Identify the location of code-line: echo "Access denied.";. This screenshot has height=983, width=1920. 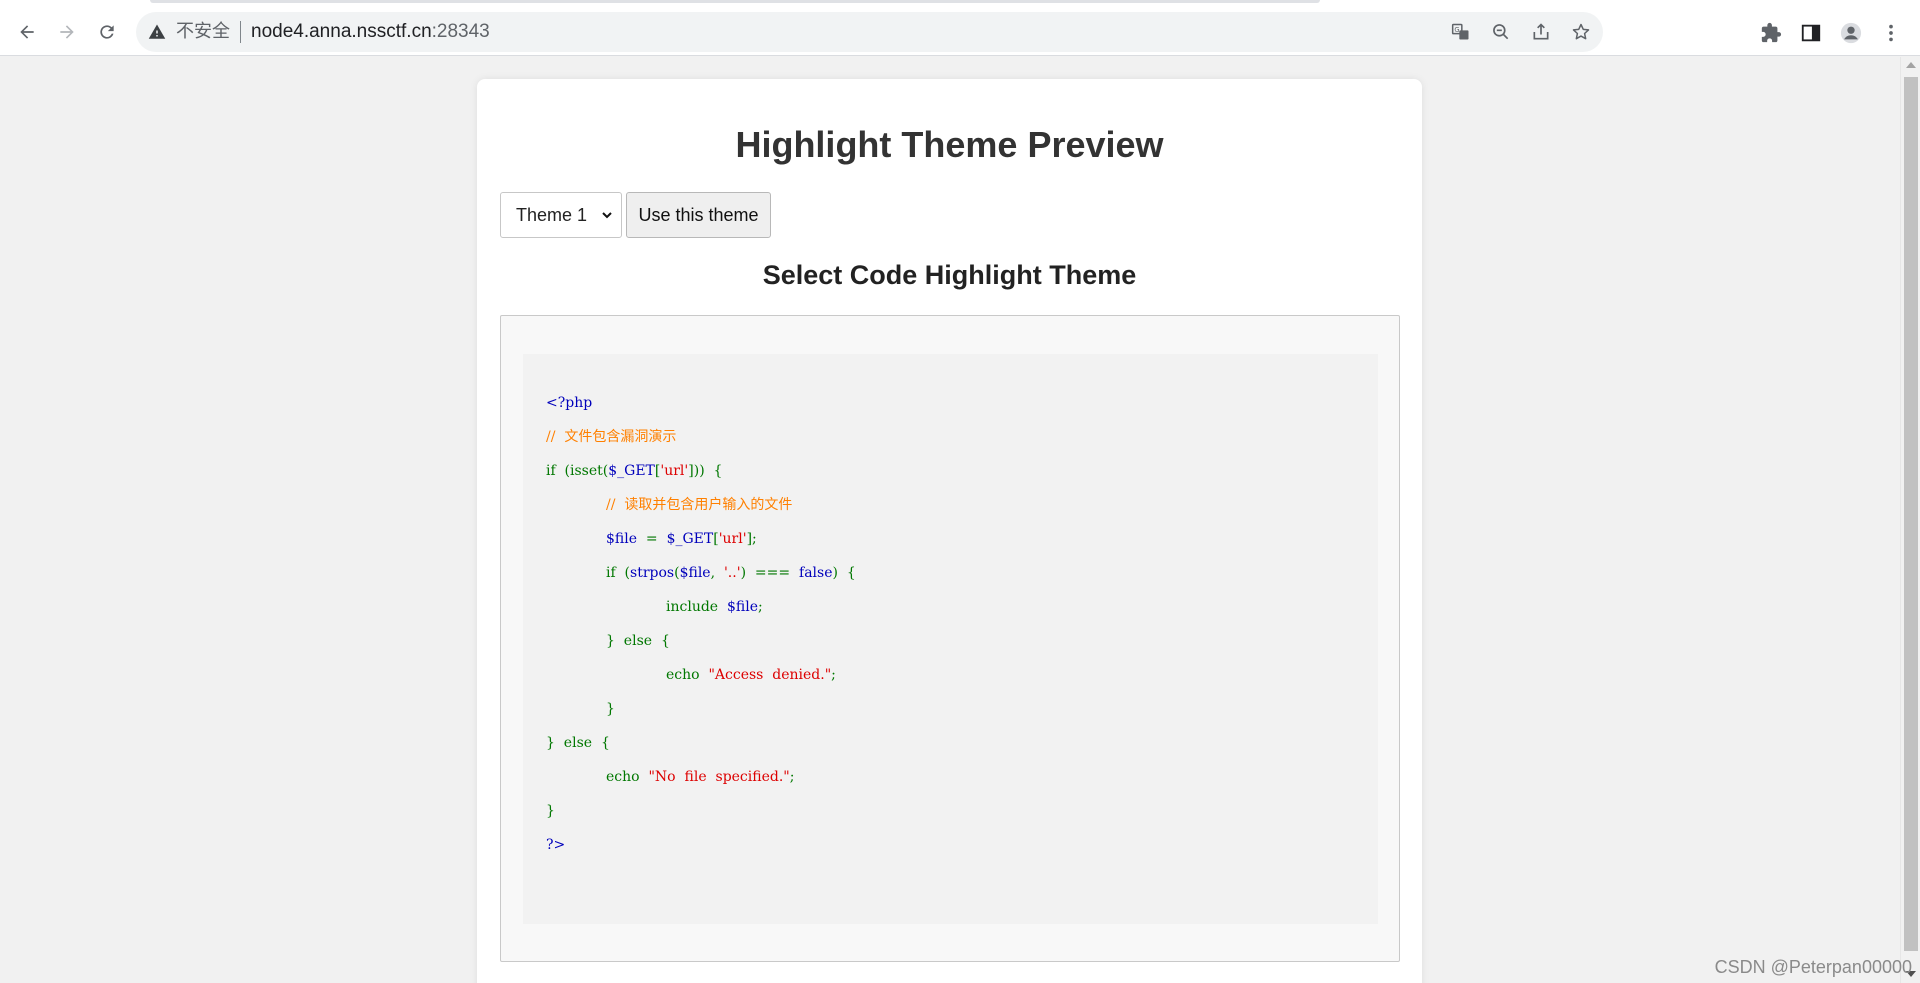
(701, 675).